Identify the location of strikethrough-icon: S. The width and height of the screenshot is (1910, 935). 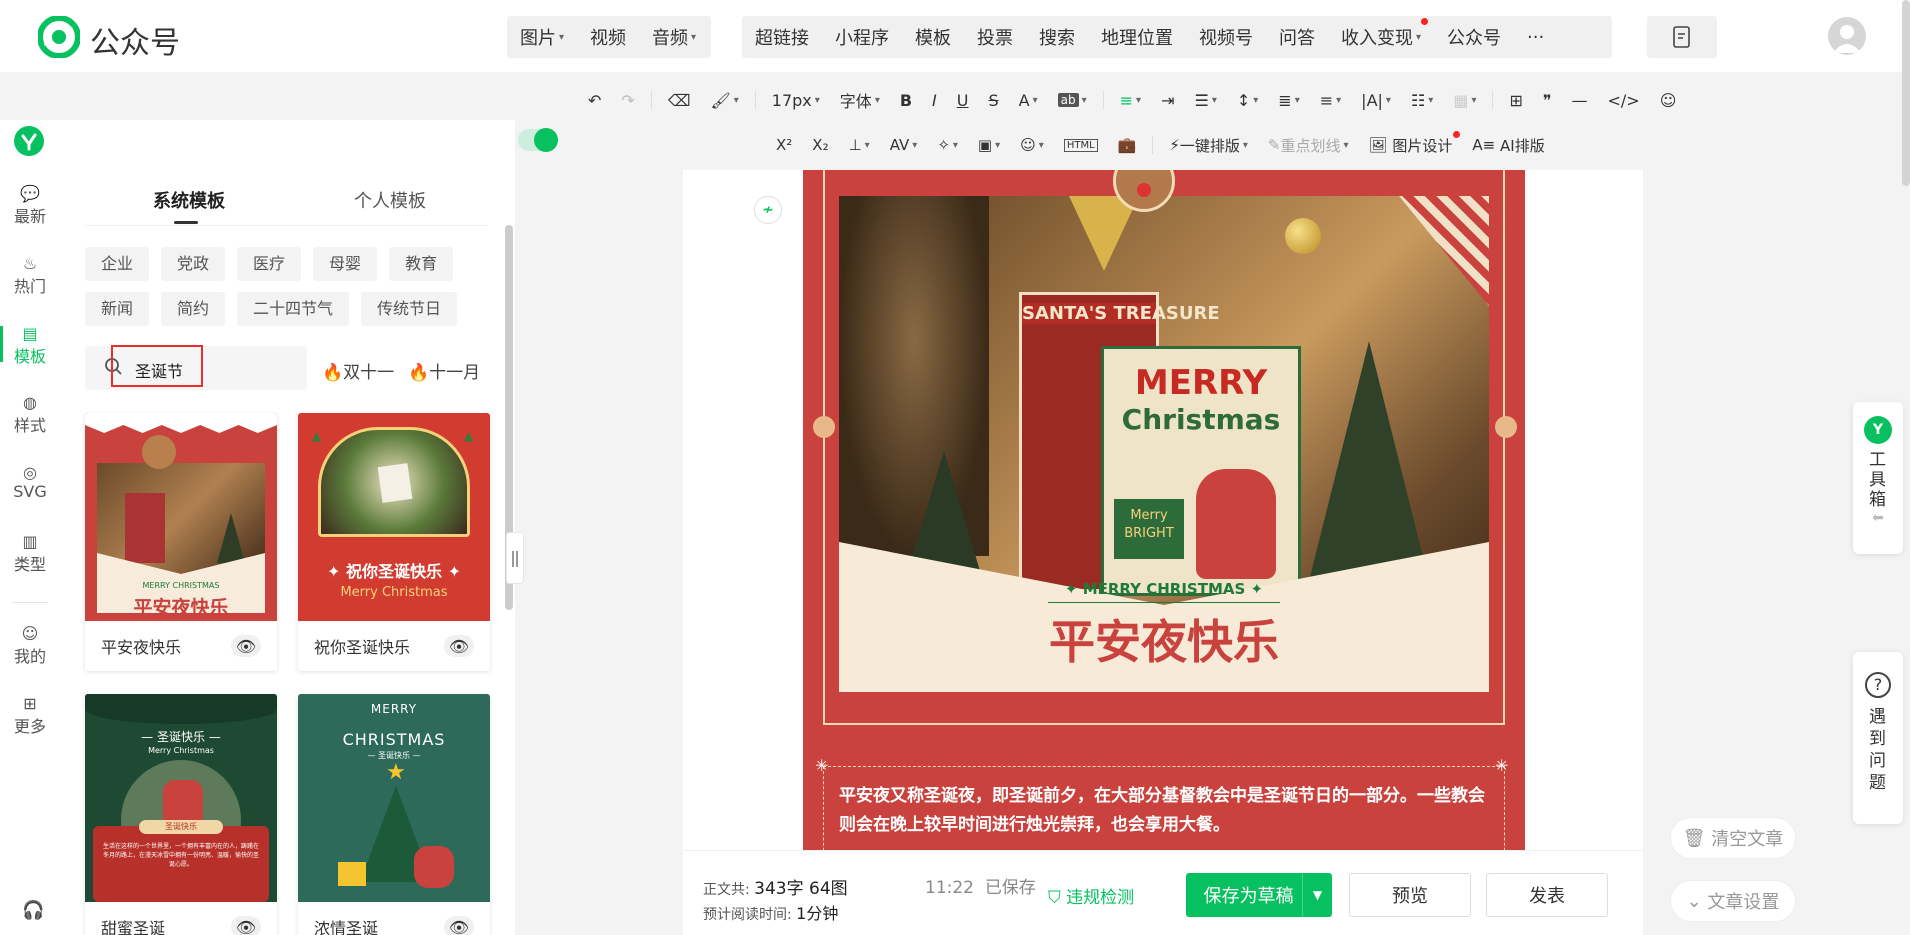
(993, 100).